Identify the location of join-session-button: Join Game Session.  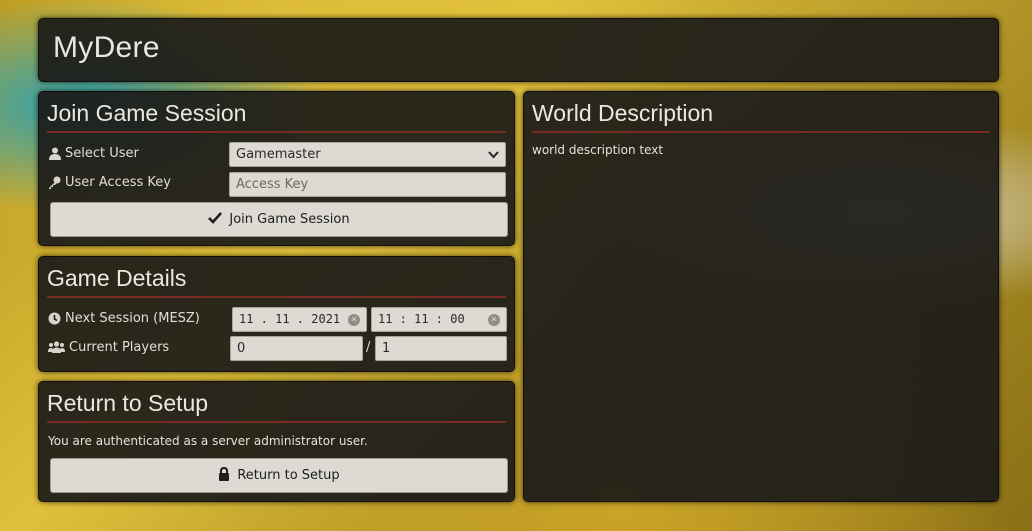
(279, 219).